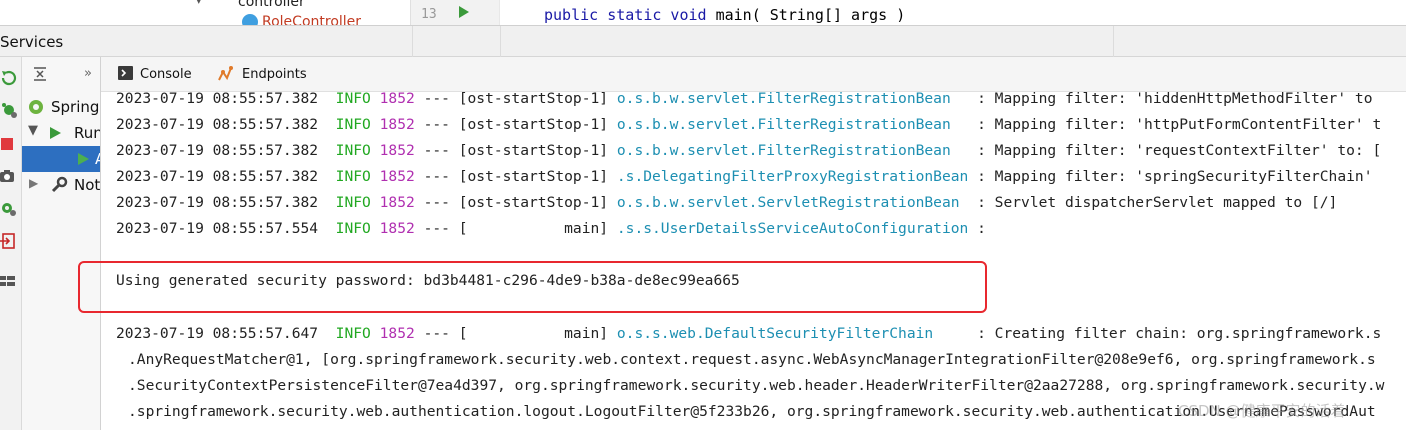  I want to click on camera-icon, so click(9, 176).